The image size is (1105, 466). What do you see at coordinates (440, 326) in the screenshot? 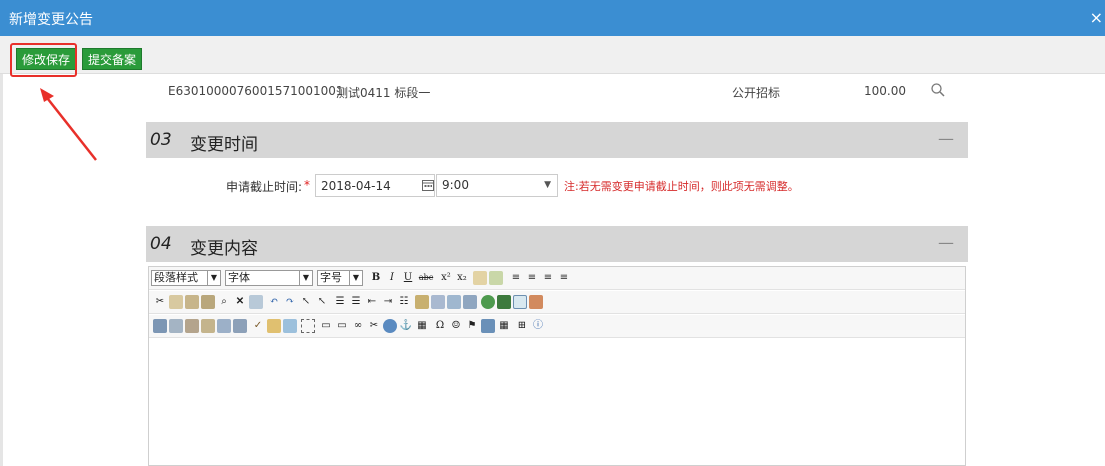
I see `special-char-icon: Ω` at bounding box center [440, 326].